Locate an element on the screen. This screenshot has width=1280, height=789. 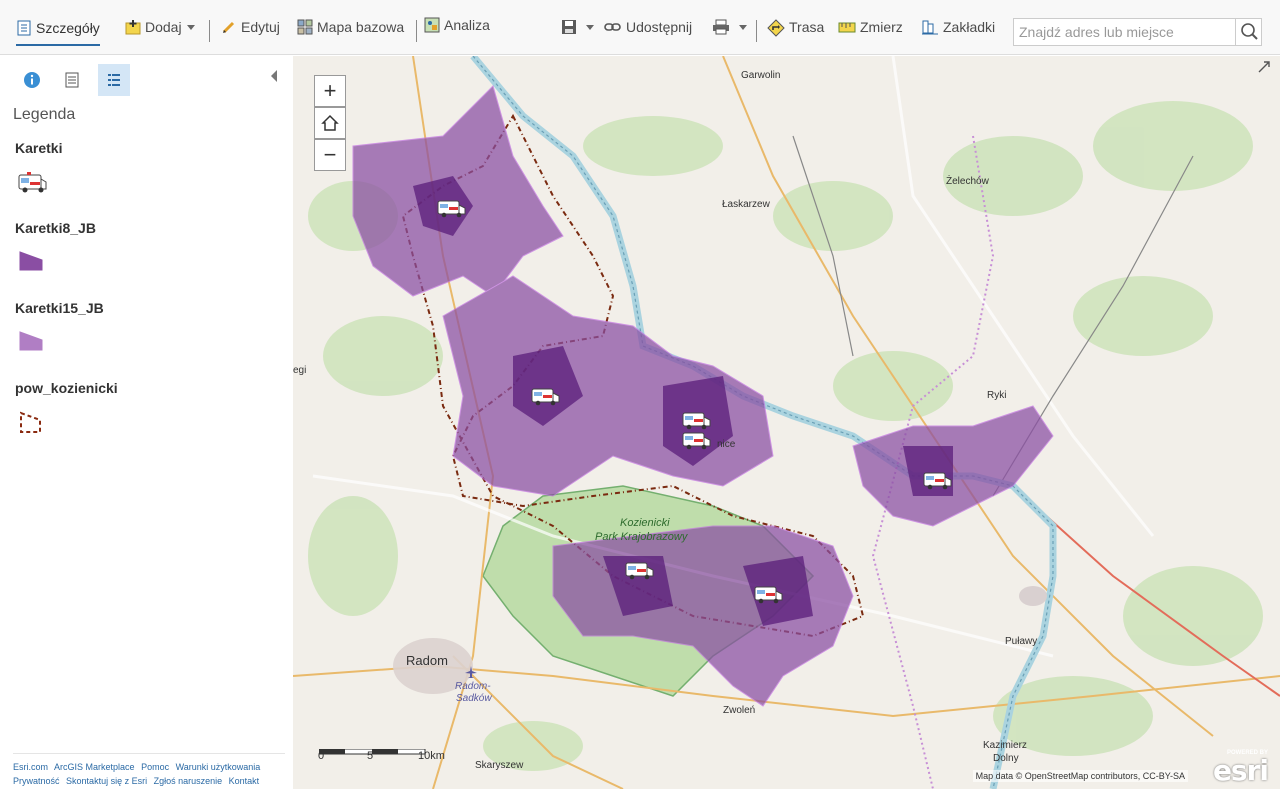
collapse-panel-icon is located at coordinates (274, 76).